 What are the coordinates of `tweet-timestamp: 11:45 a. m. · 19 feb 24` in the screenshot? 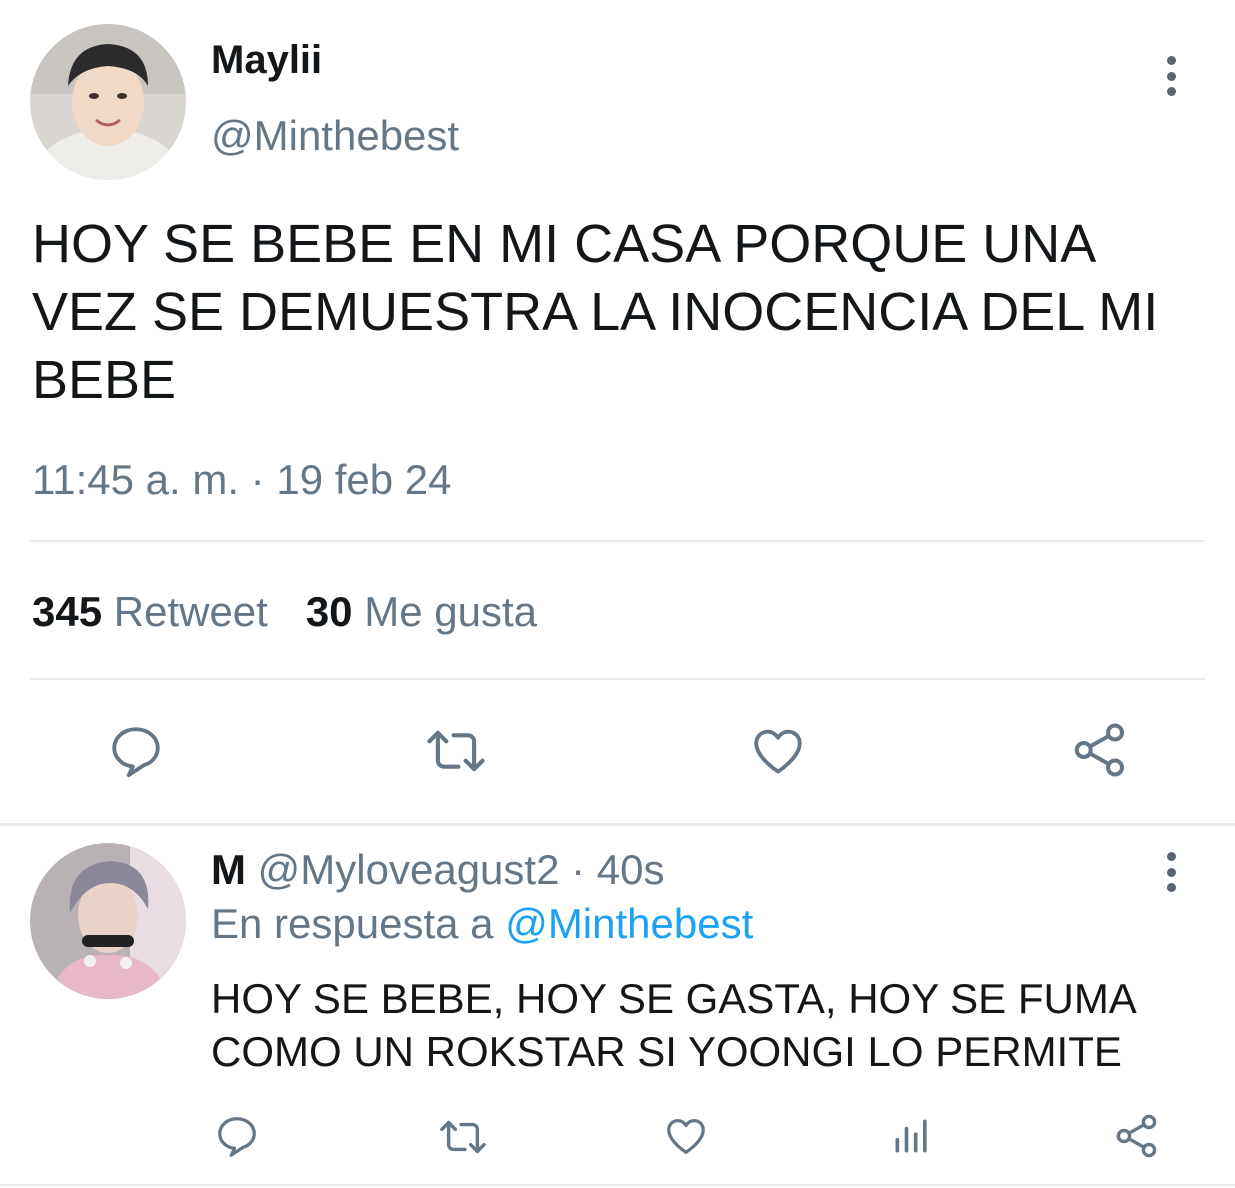 It's located at (242, 479).